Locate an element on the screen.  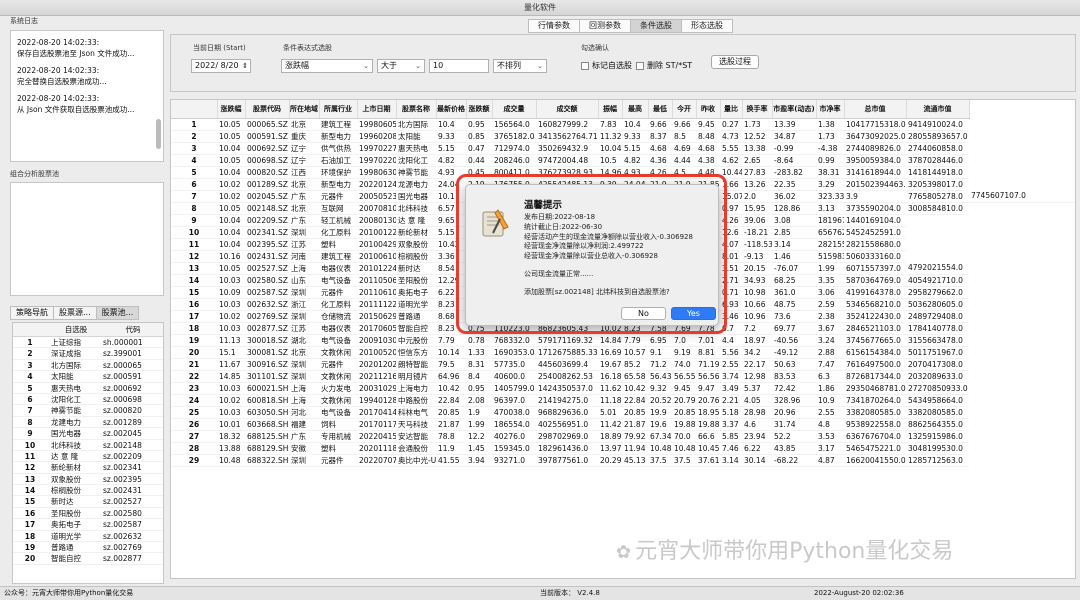
pool-row: 1 上证综指 sh.000001 is located at coordinates (88, 343).